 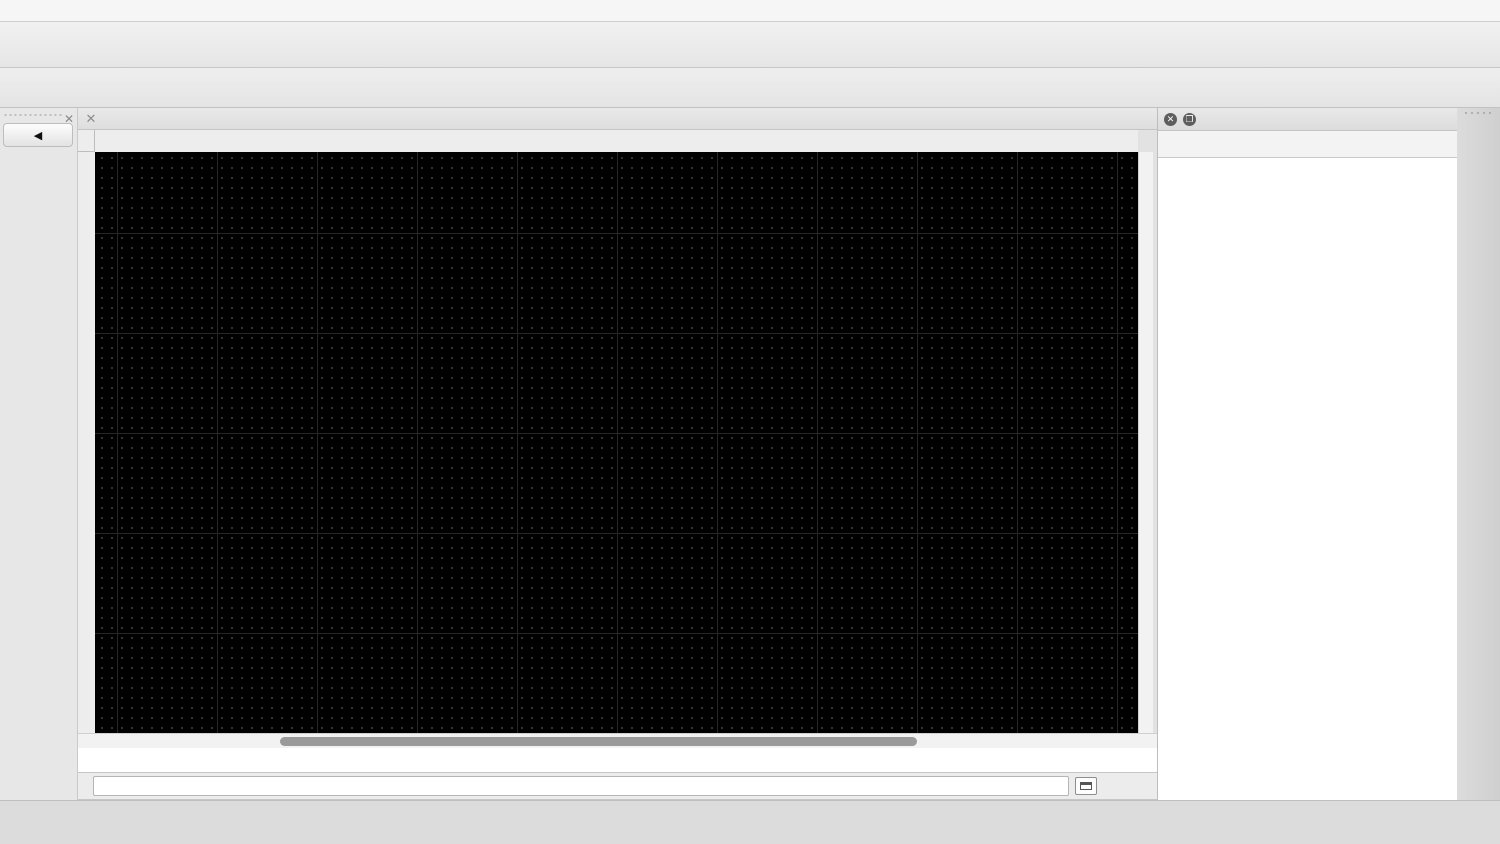 I want to click on palette-drag-handle, so click(x=33, y=115).